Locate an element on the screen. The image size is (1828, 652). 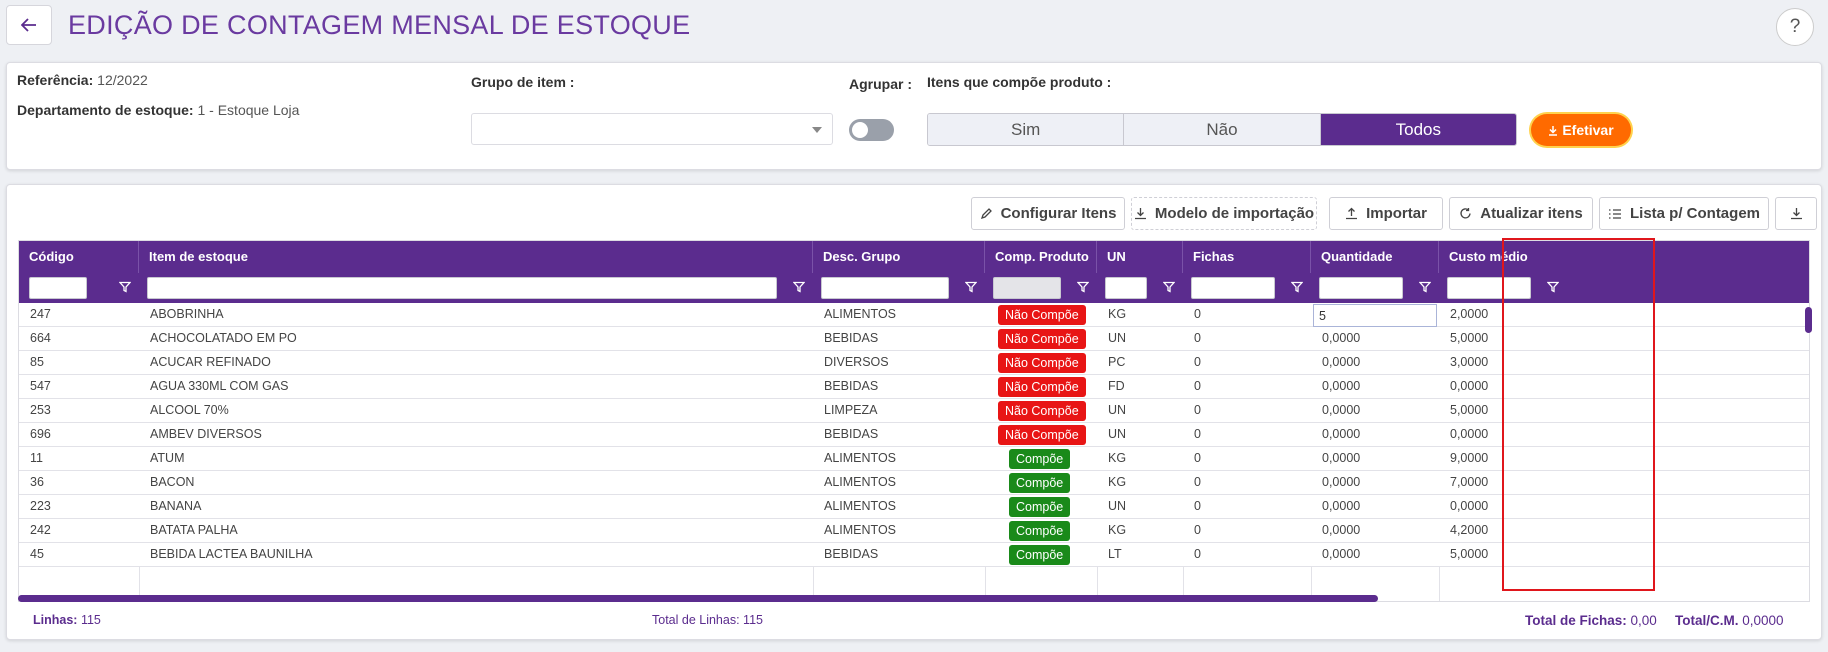
importar-button: Importar is located at coordinates (1386, 213).